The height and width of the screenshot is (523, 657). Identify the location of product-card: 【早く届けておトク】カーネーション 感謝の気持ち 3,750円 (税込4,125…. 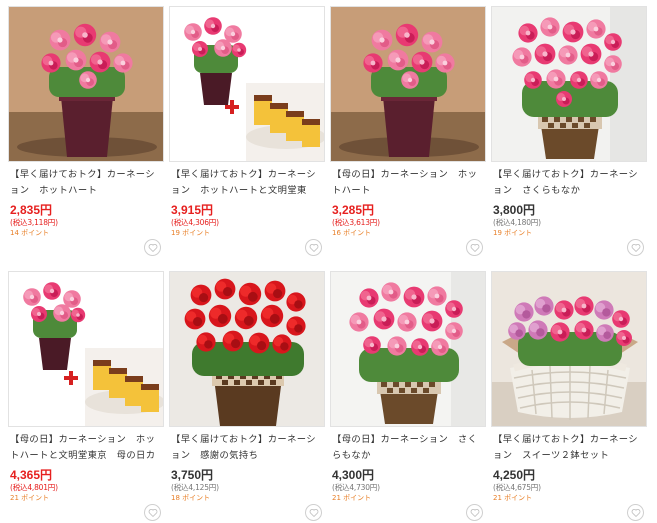
(247, 397).